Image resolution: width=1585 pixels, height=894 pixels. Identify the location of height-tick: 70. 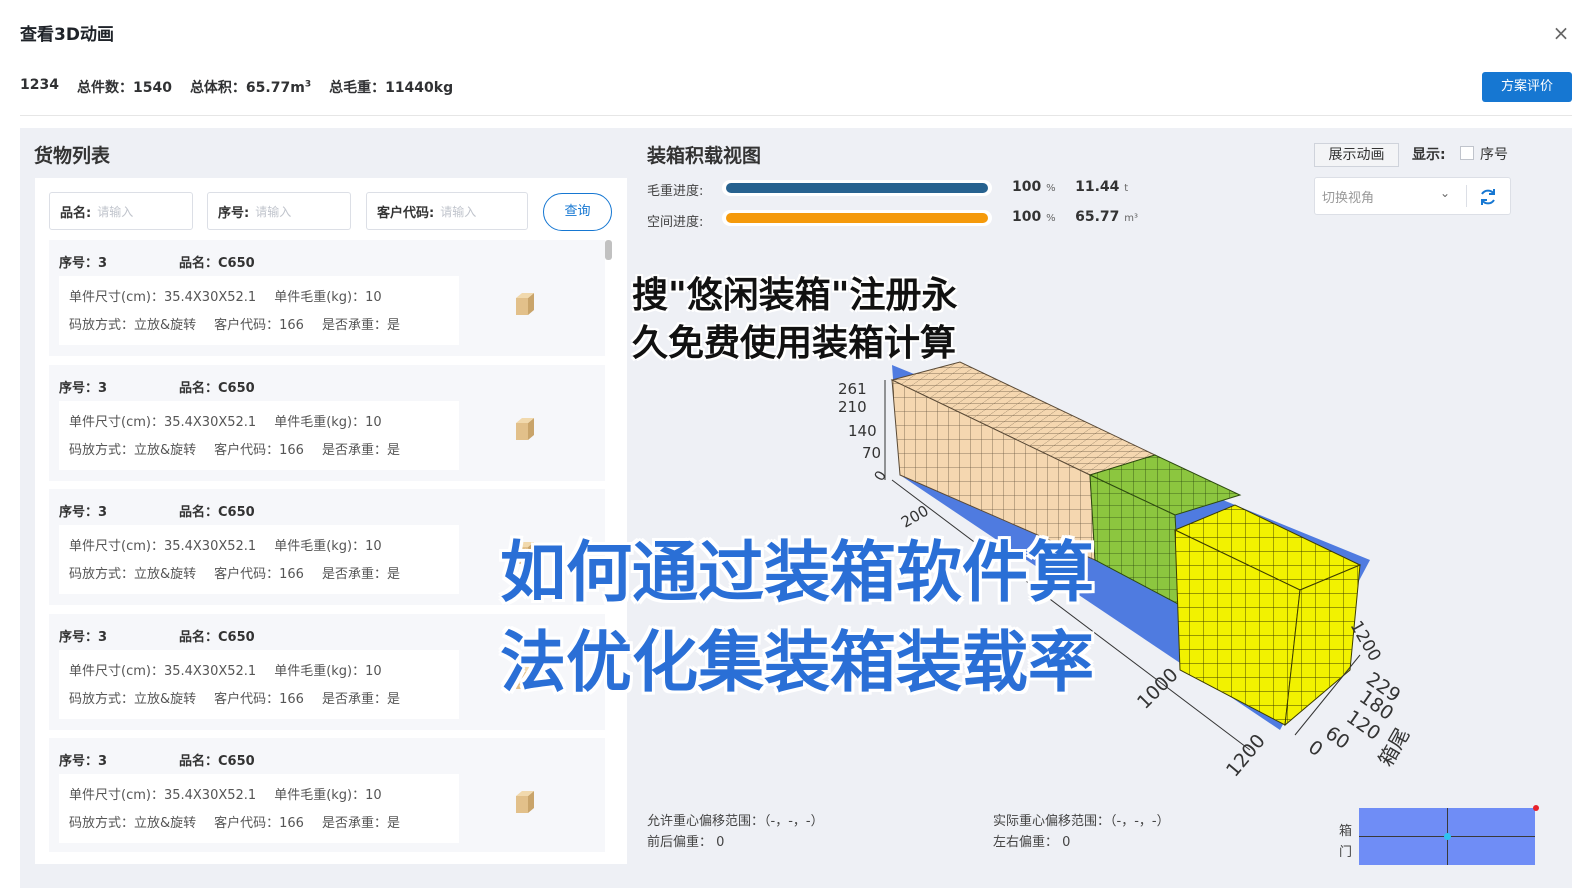
(871, 453).